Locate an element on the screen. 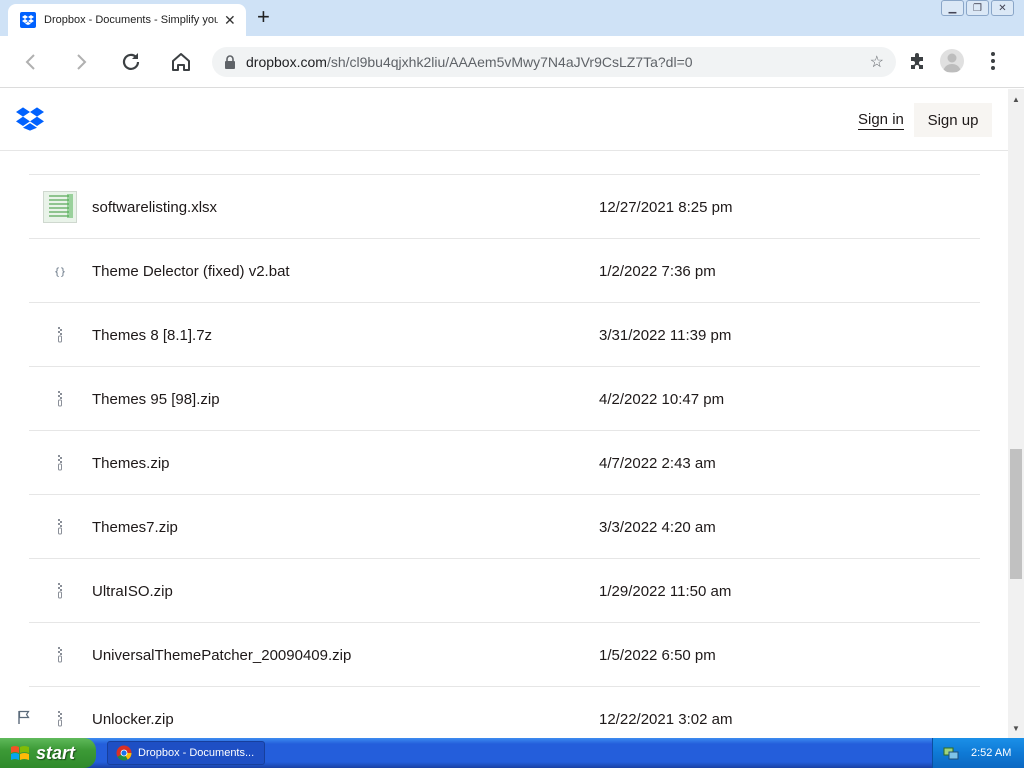 The height and width of the screenshot is (768, 1024). puzzle-icon is located at coordinates (917, 61).